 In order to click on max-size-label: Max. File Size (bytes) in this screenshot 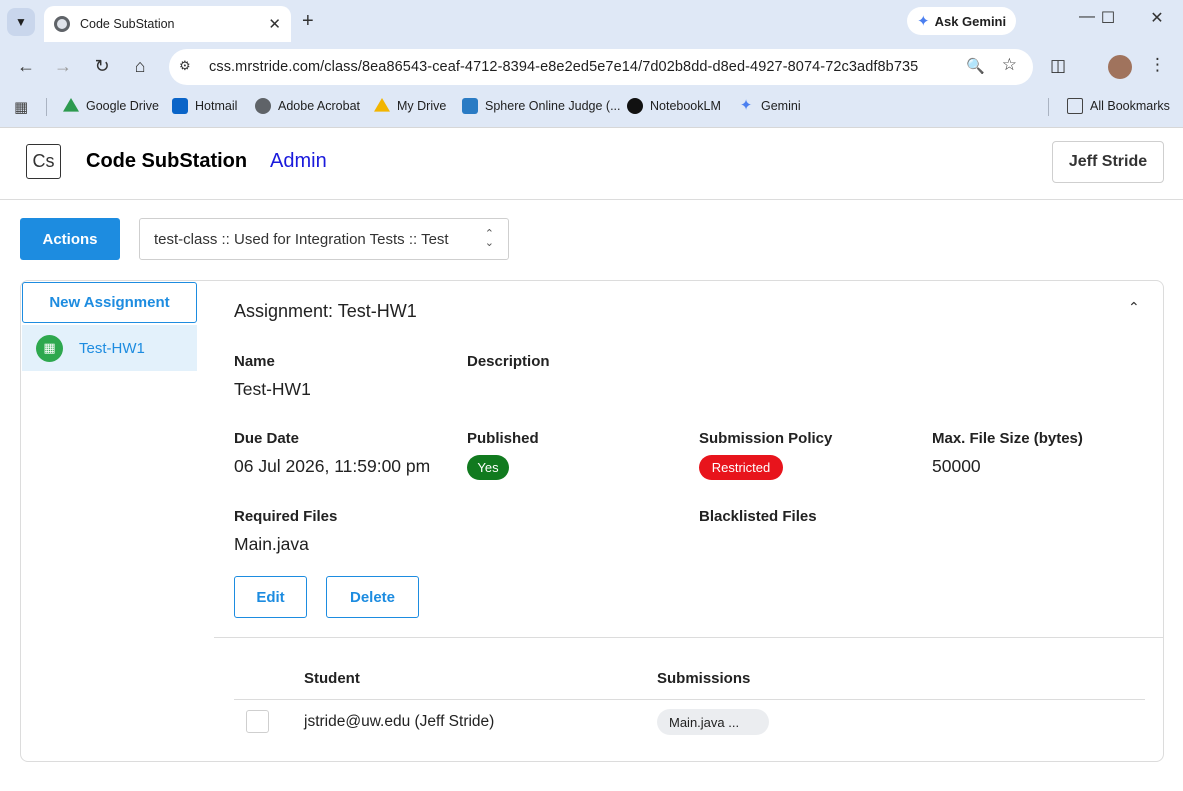, I will do `click(1007, 438)`.